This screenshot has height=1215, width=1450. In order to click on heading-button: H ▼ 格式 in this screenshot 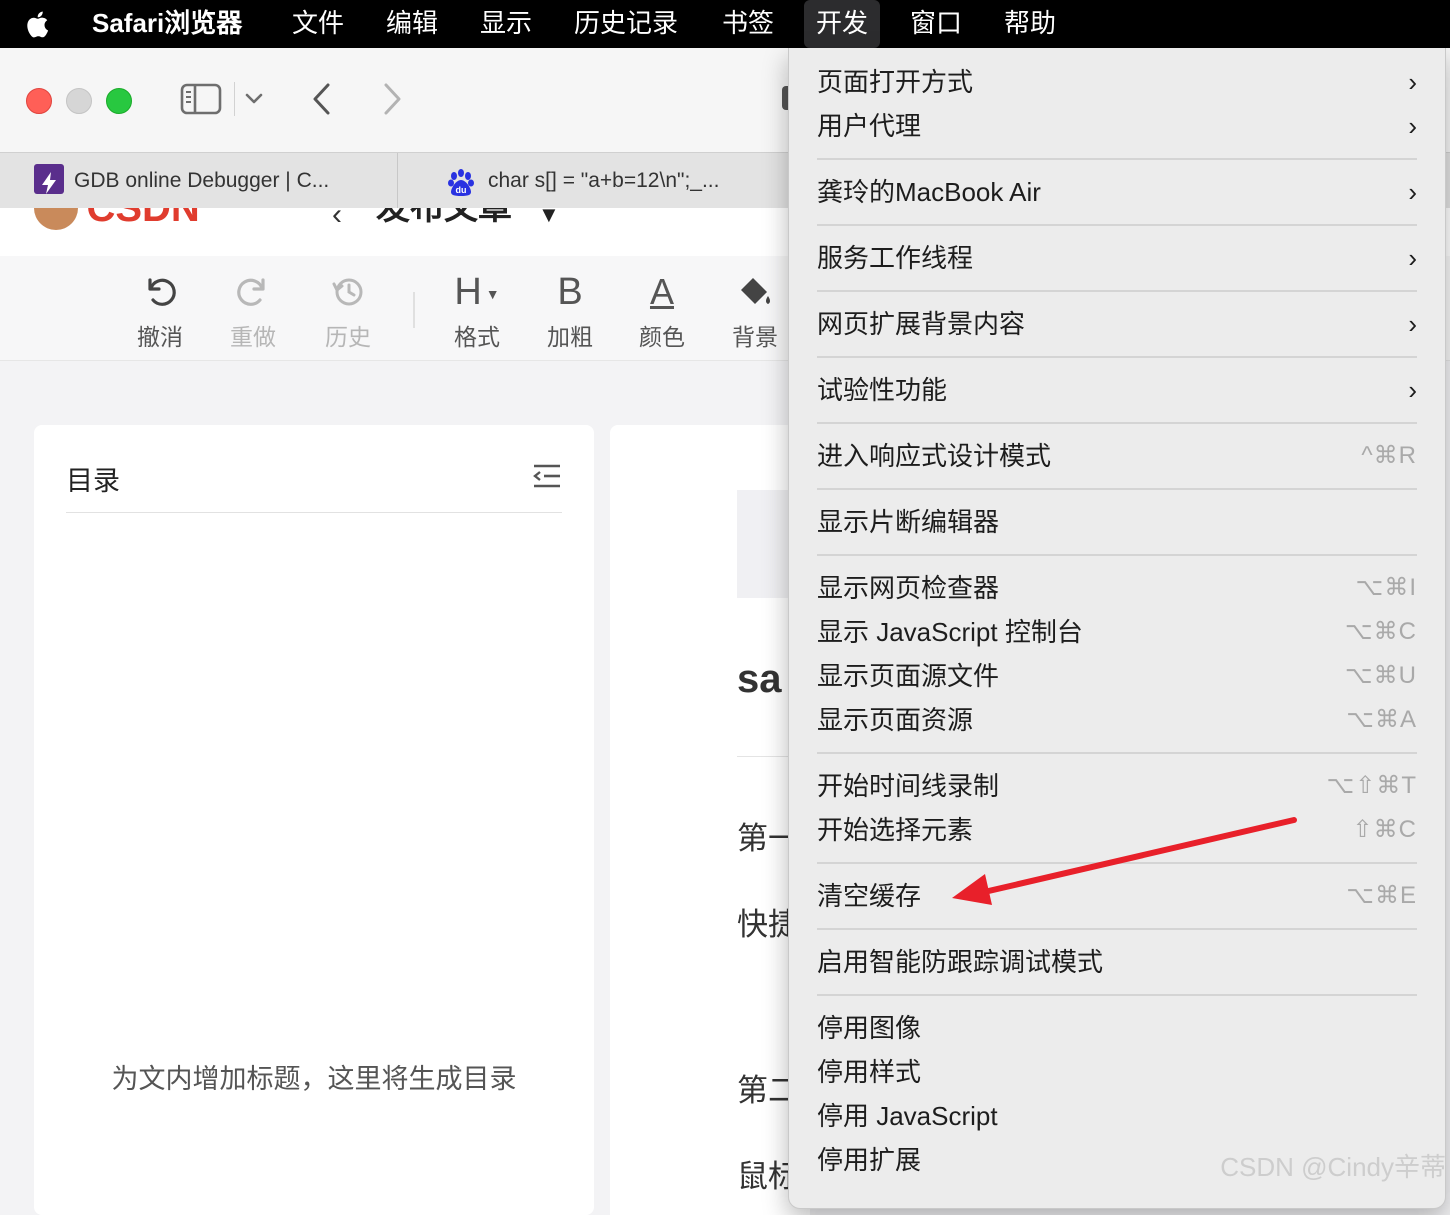, I will do `click(477, 311)`.